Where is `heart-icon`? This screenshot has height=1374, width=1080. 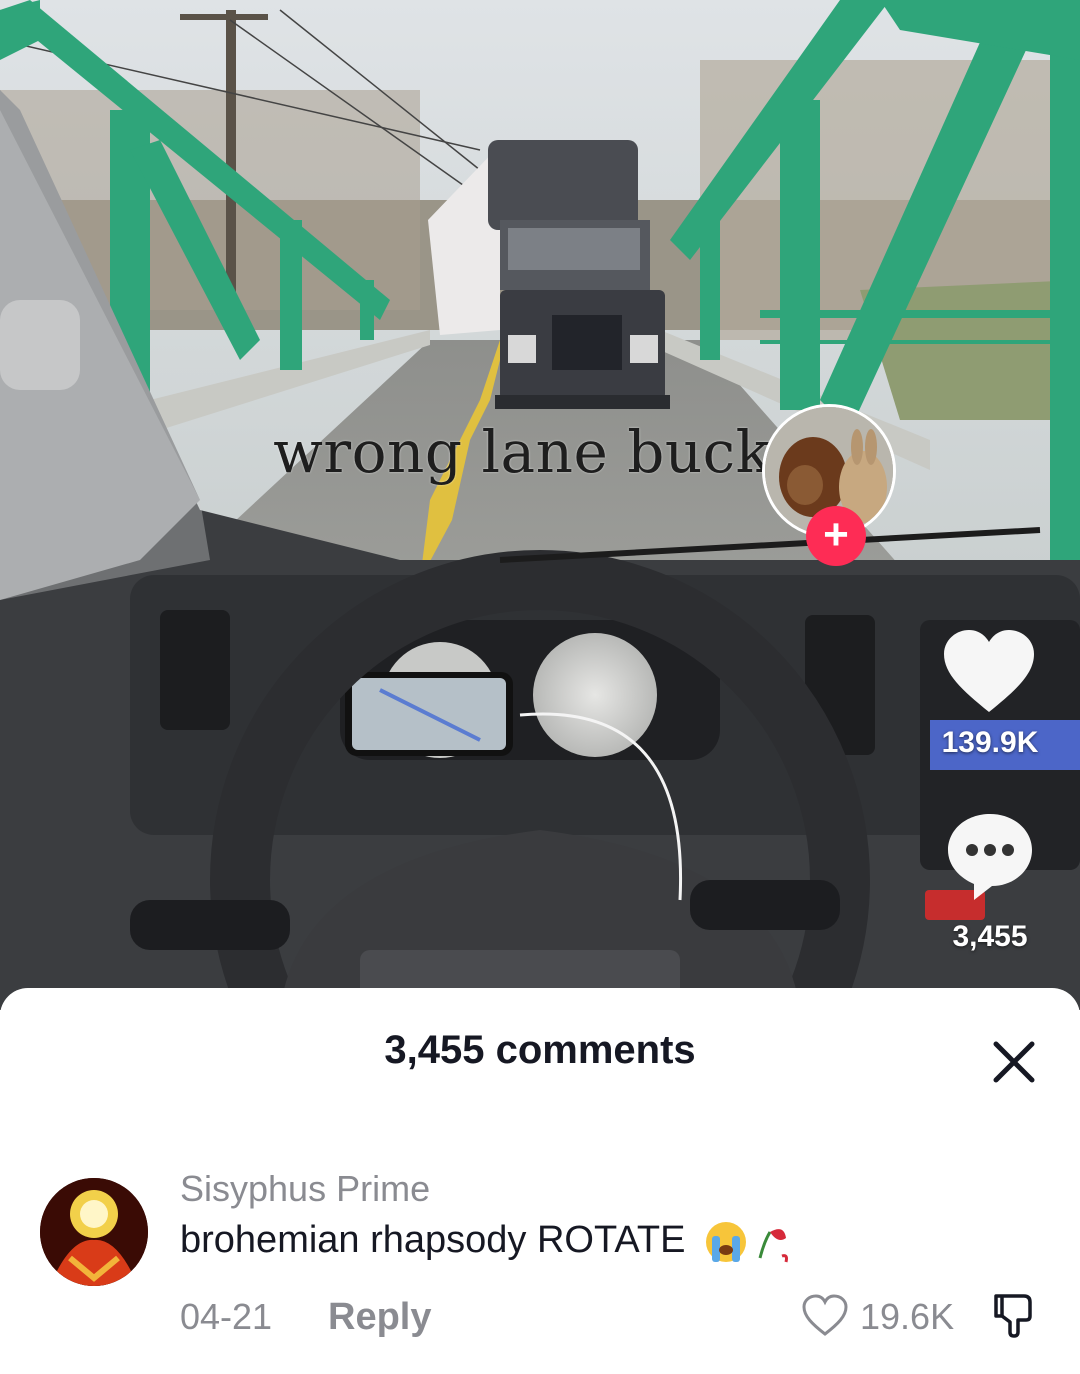
heart-icon is located at coordinates (989, 671).